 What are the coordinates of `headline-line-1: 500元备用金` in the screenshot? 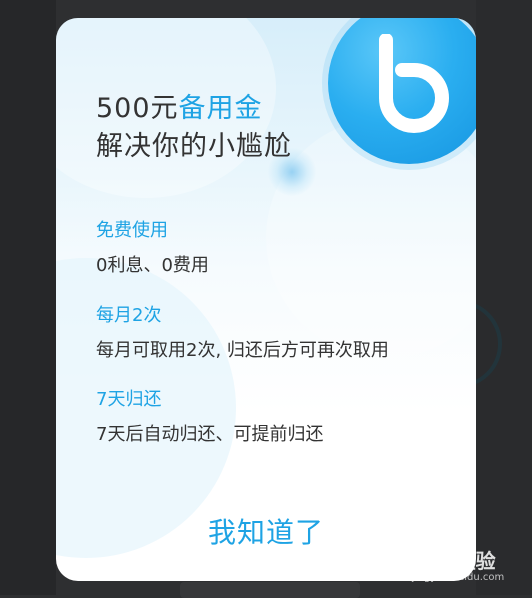 It's located at (194, 109).